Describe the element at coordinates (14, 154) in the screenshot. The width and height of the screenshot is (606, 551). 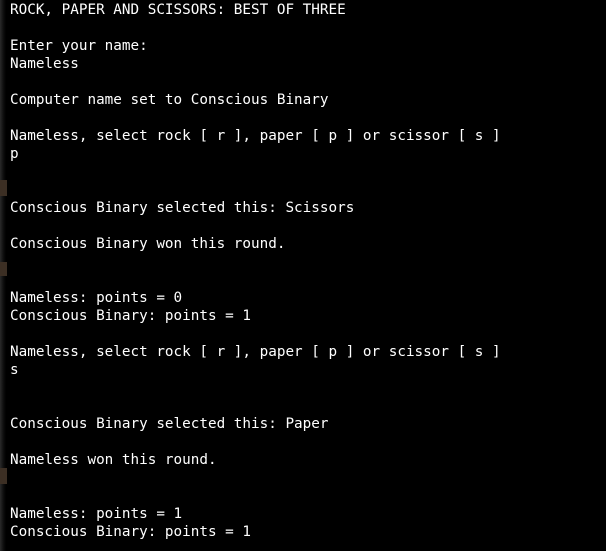
I see `user-input-choice: p` at that location.